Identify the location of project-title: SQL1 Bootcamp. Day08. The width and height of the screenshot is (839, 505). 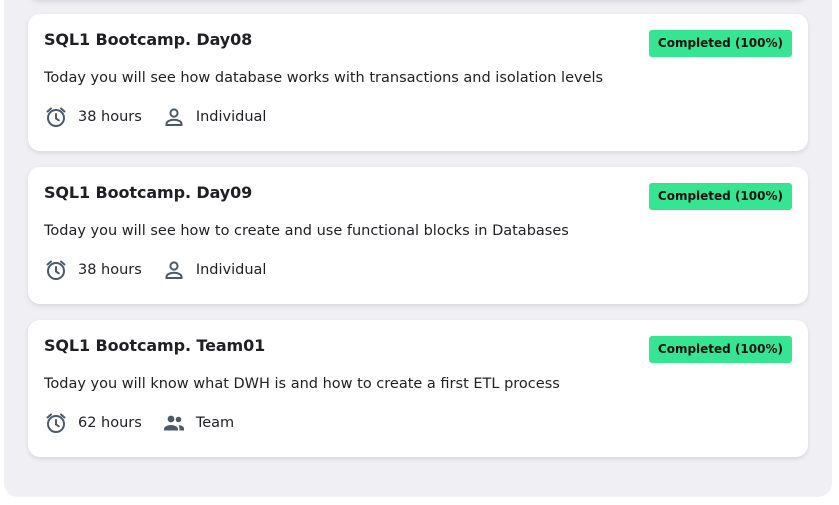
(148, 39).